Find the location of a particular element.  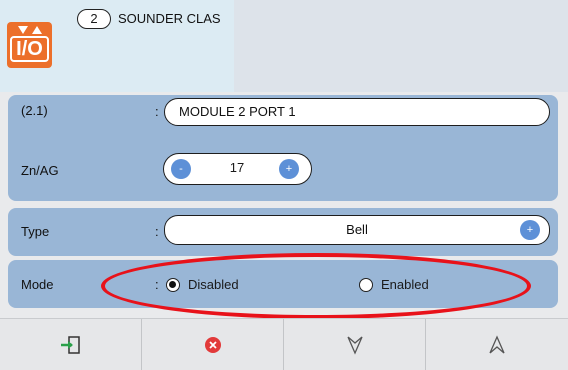

bottom-toolbar is located at coordinates (284, 344).